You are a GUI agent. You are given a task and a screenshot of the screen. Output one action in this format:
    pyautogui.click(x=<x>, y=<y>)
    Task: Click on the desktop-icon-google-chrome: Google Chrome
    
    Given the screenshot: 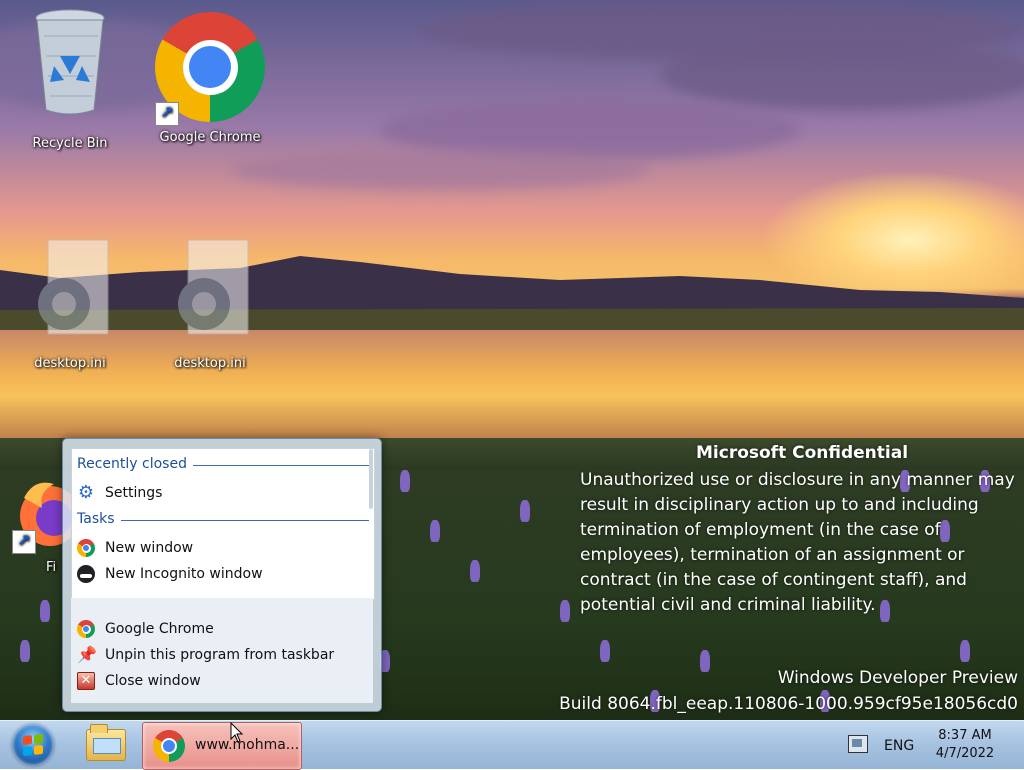 What is the action you would take?
    pyautogui.click(x=210, y=78)
    